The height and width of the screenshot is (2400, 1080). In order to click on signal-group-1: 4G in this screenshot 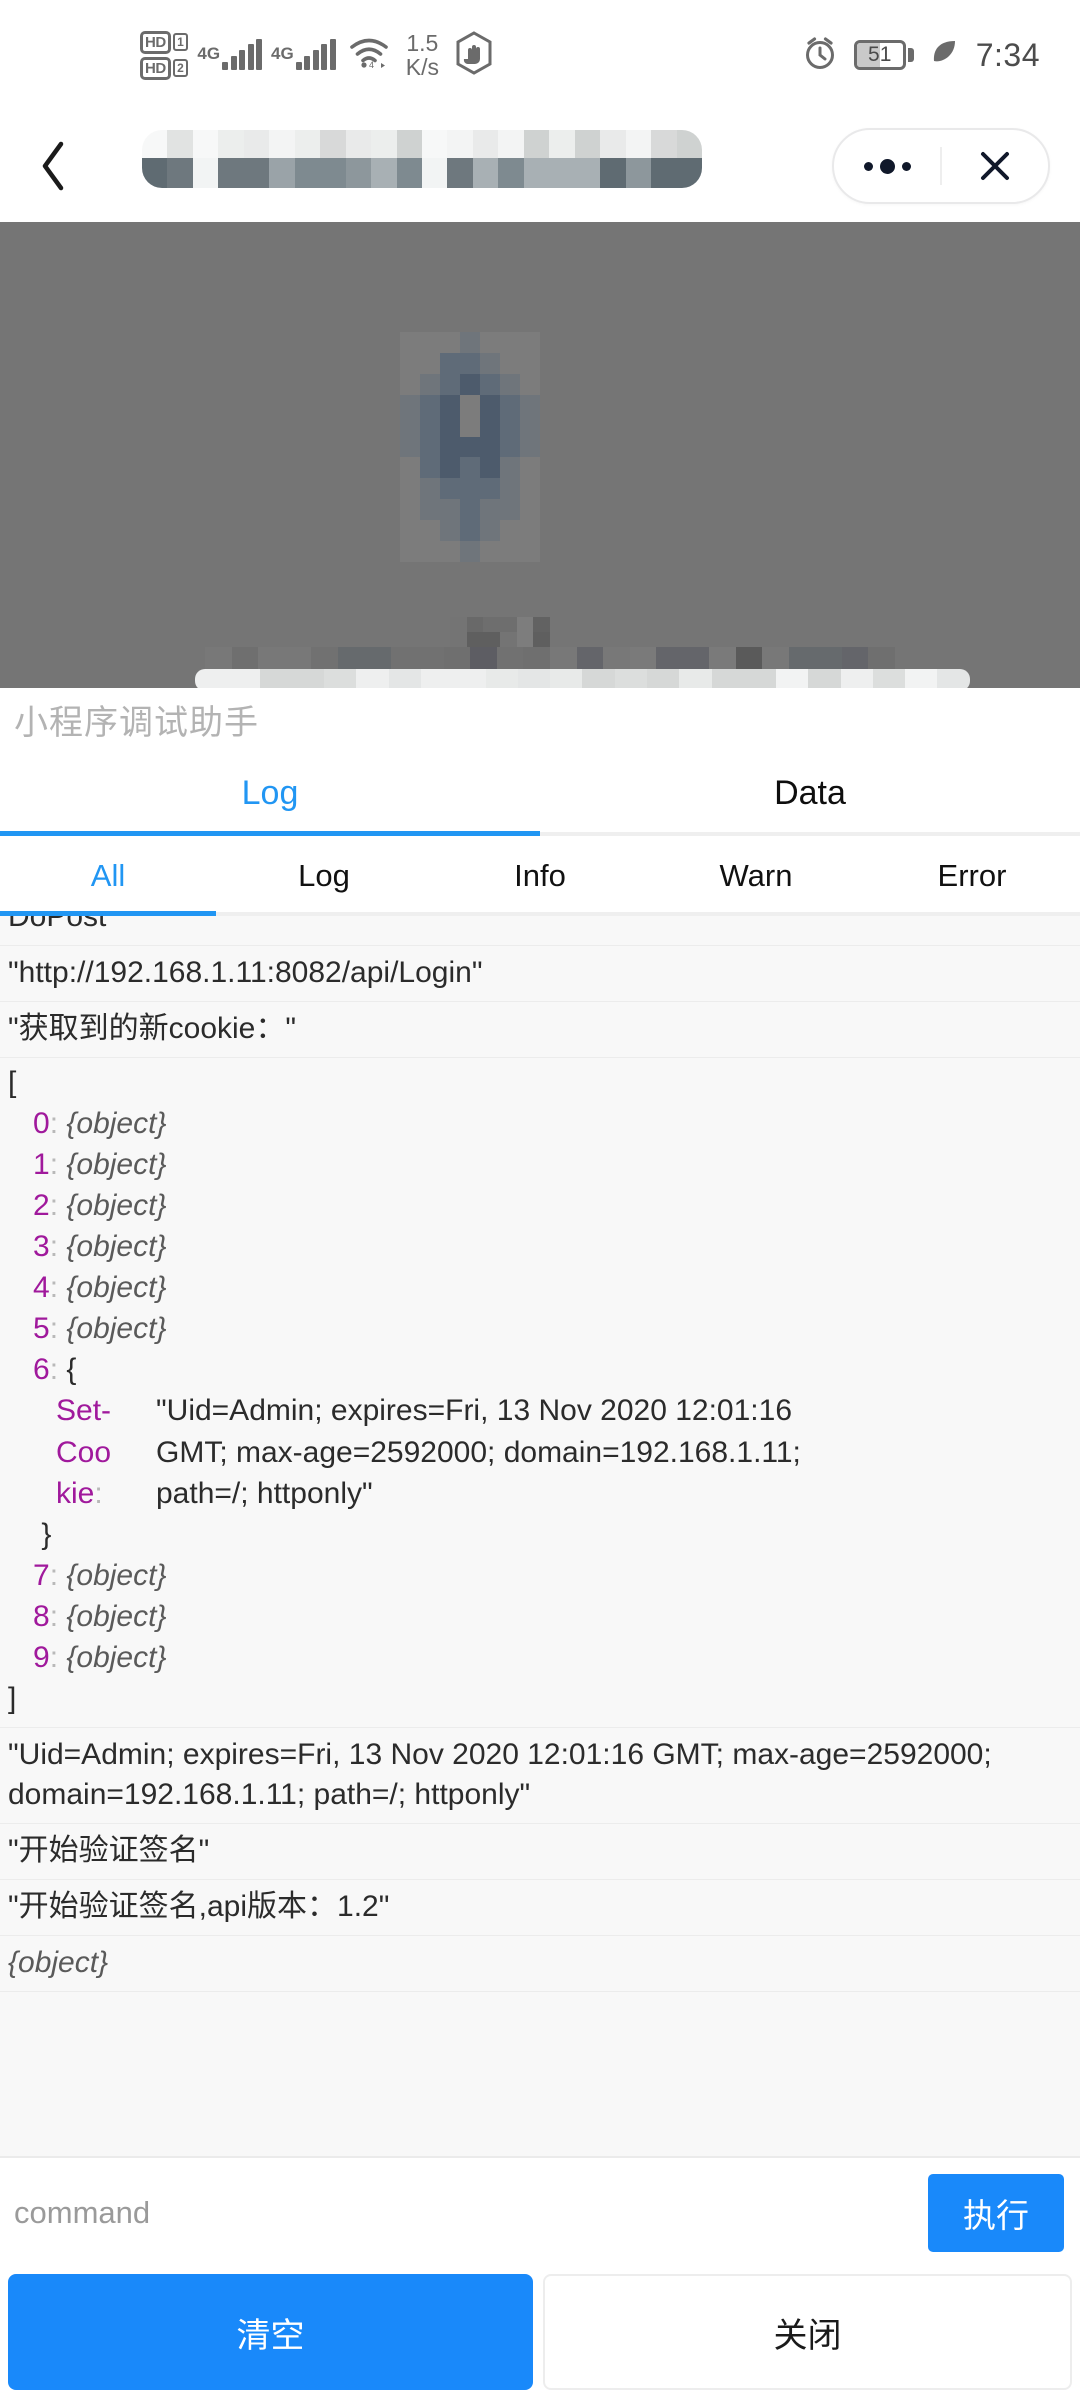, I will do `click(230, 54)`.